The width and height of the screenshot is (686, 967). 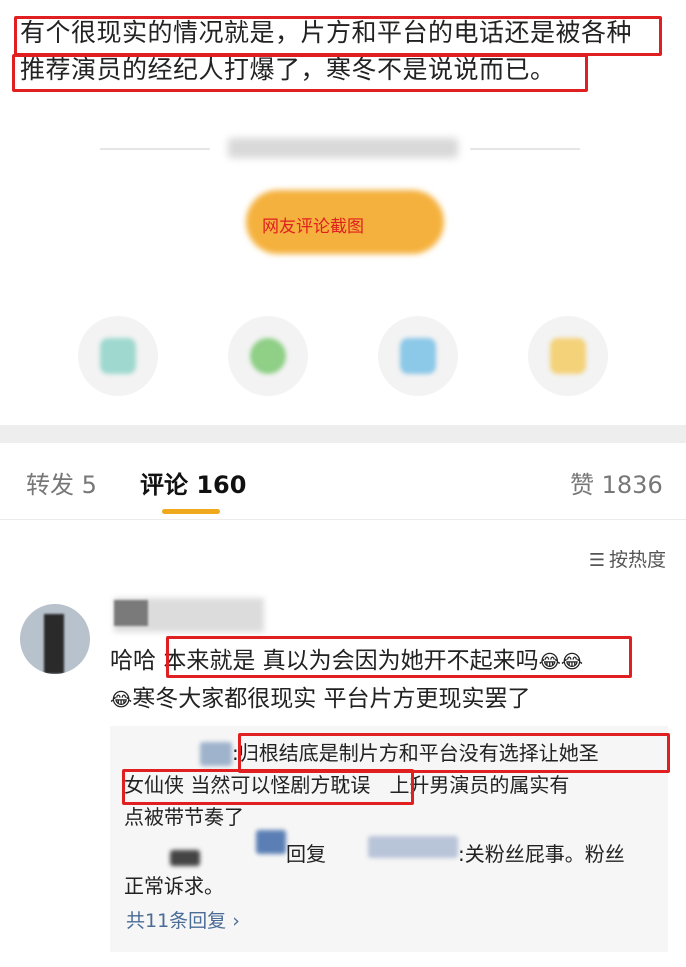 What do you see at coordinates (616, 482) in the screenshot?
I see `tab-likes: 赞 1836` at bounding box center [616, 482].